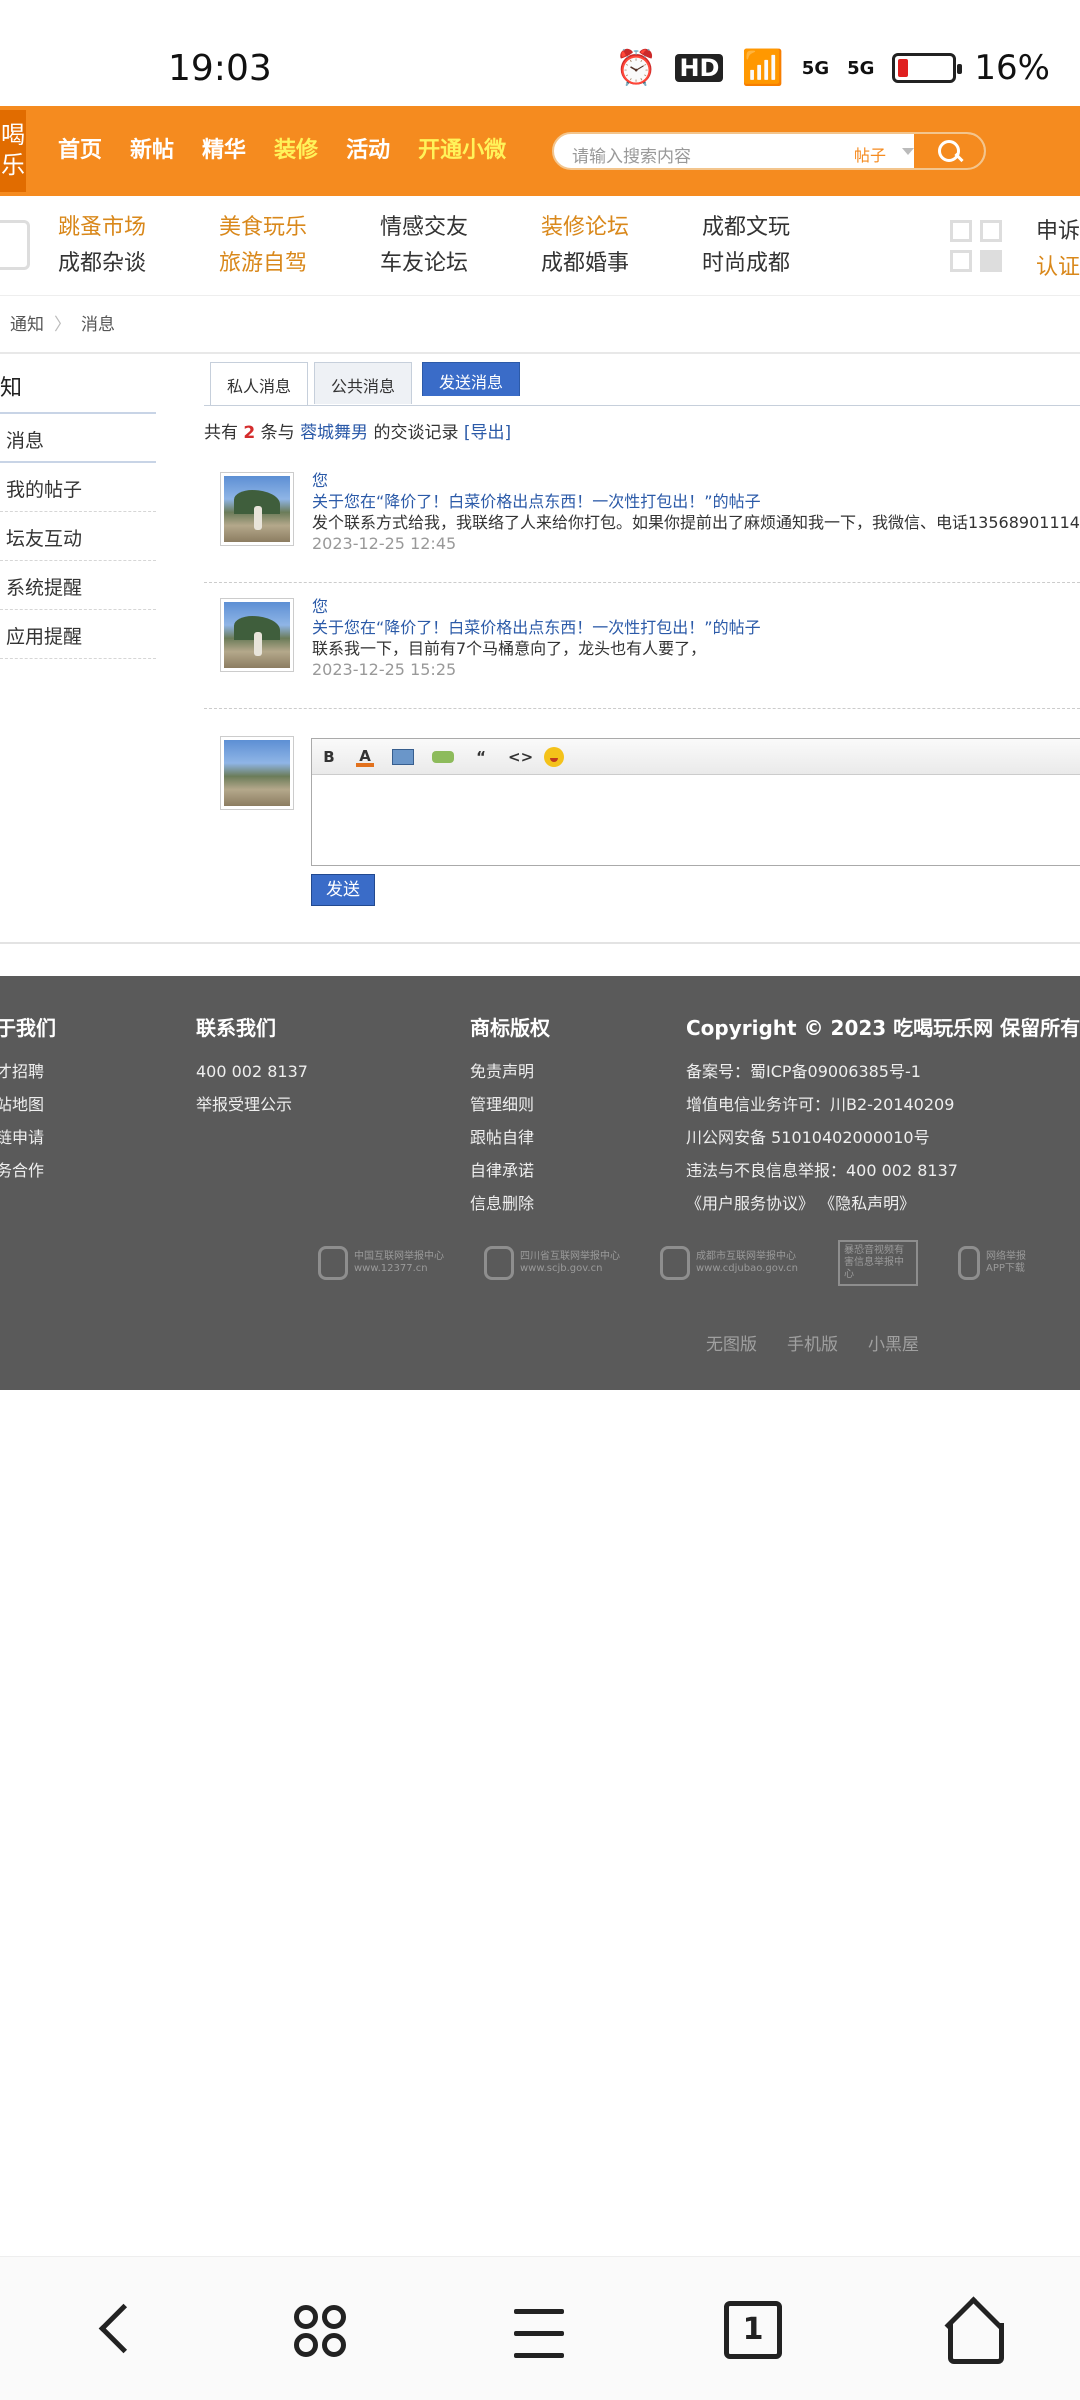 The width and height of the screenshot is (1080, 2400). I want to click on code-icon: <>, so click(520, 757).